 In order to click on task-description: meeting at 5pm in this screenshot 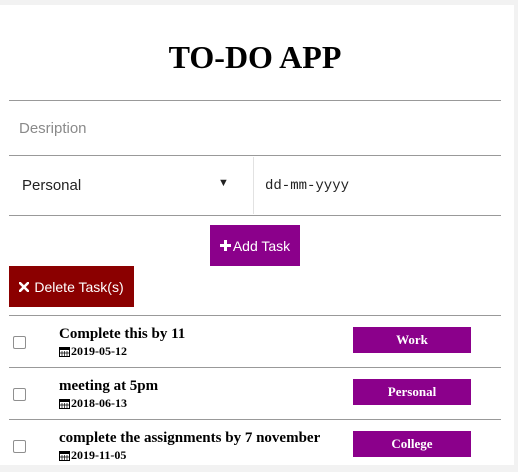, I will do `click(109, 386)`.